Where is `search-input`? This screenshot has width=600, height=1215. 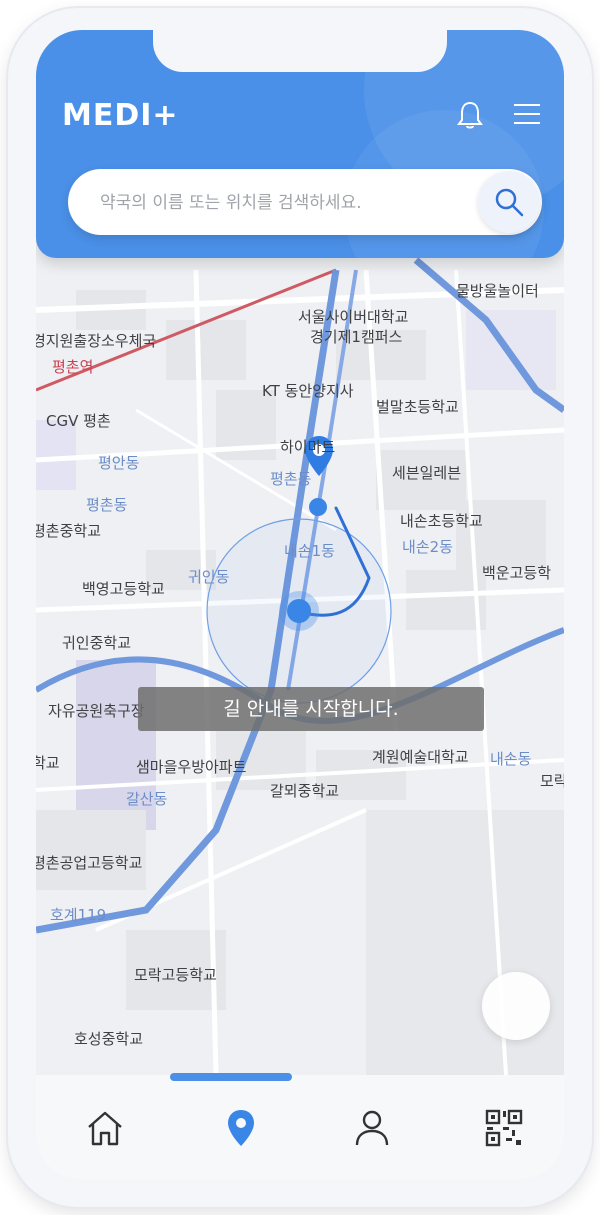 search-input is located at coordinates (280, 203).